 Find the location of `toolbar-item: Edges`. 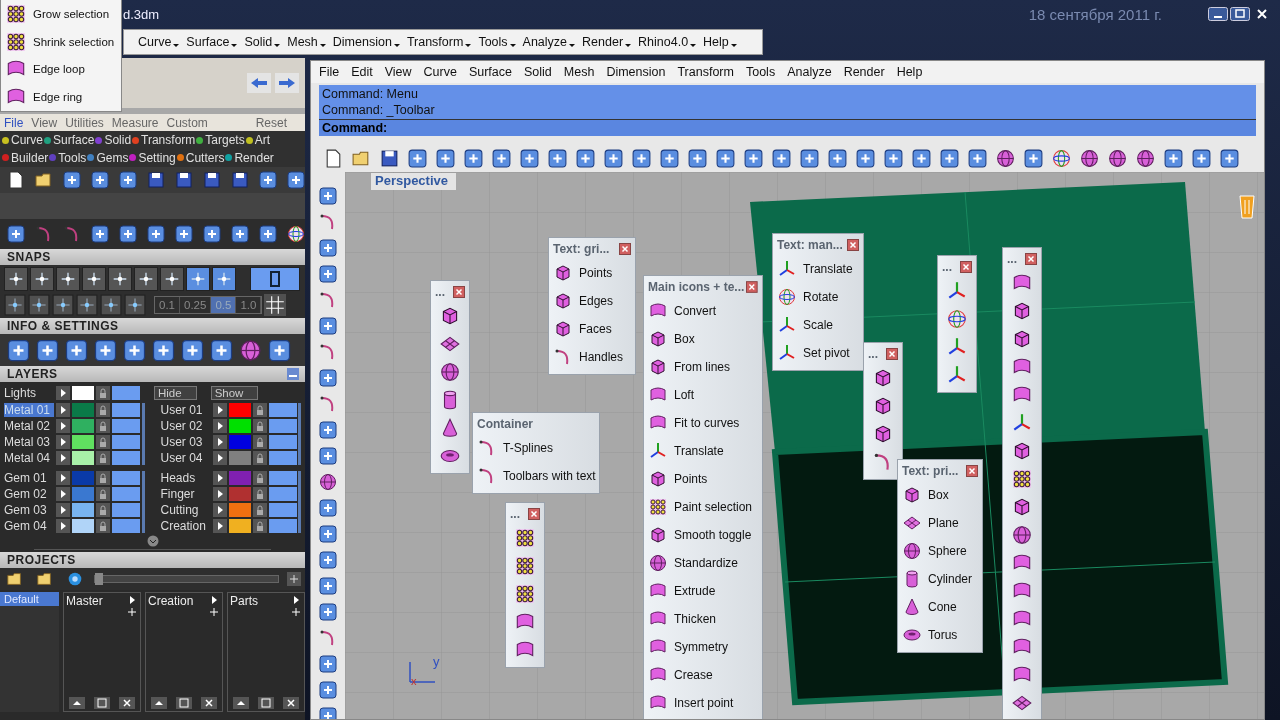

toolbar-item: Edges is located at coordinates (592, 301).